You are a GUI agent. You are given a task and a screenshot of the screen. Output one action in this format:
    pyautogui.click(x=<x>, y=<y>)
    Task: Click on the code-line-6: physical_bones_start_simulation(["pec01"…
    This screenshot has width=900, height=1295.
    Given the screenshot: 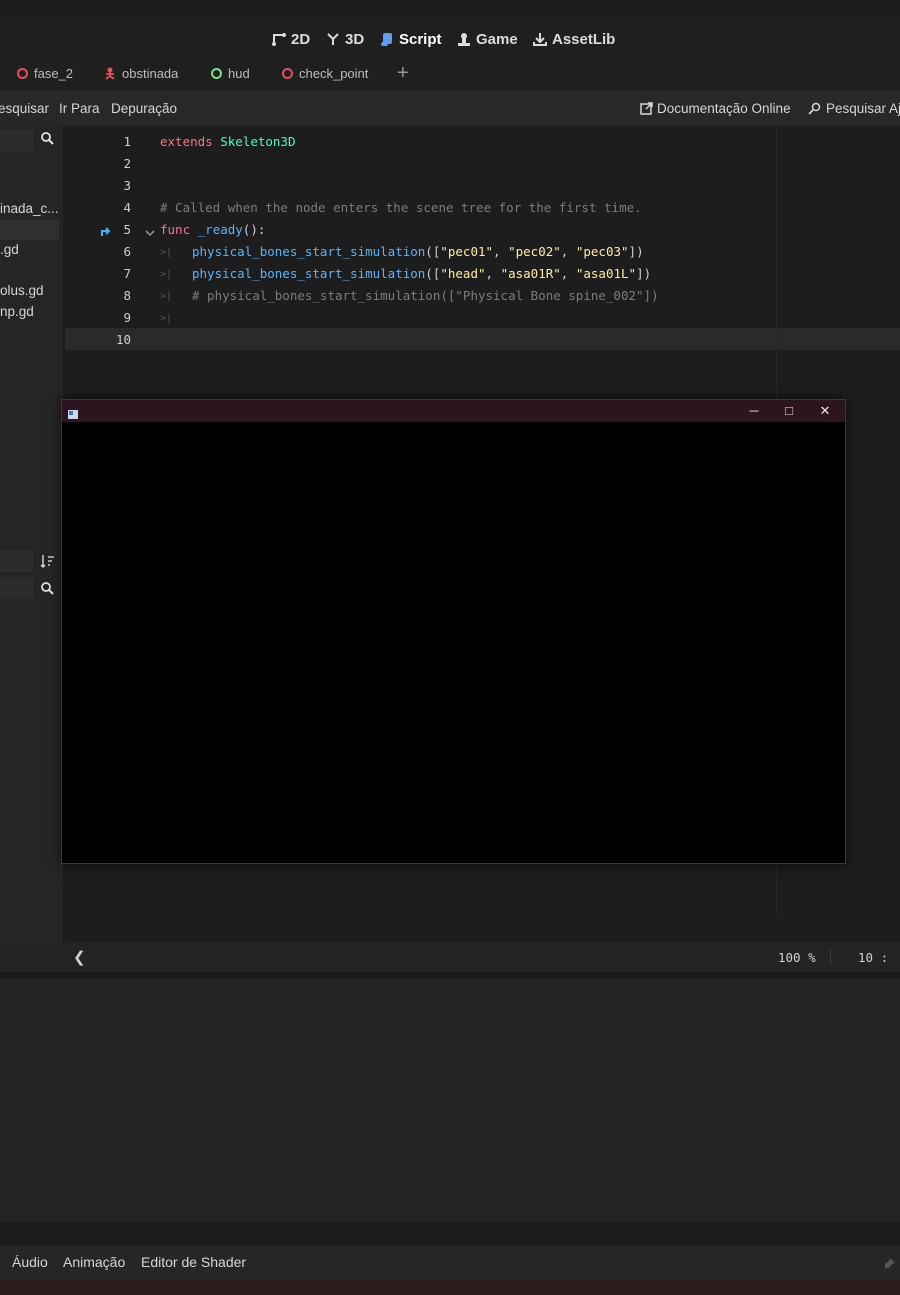 What is the action you would take?
    pyautogui.click(x=418, y=251)
    